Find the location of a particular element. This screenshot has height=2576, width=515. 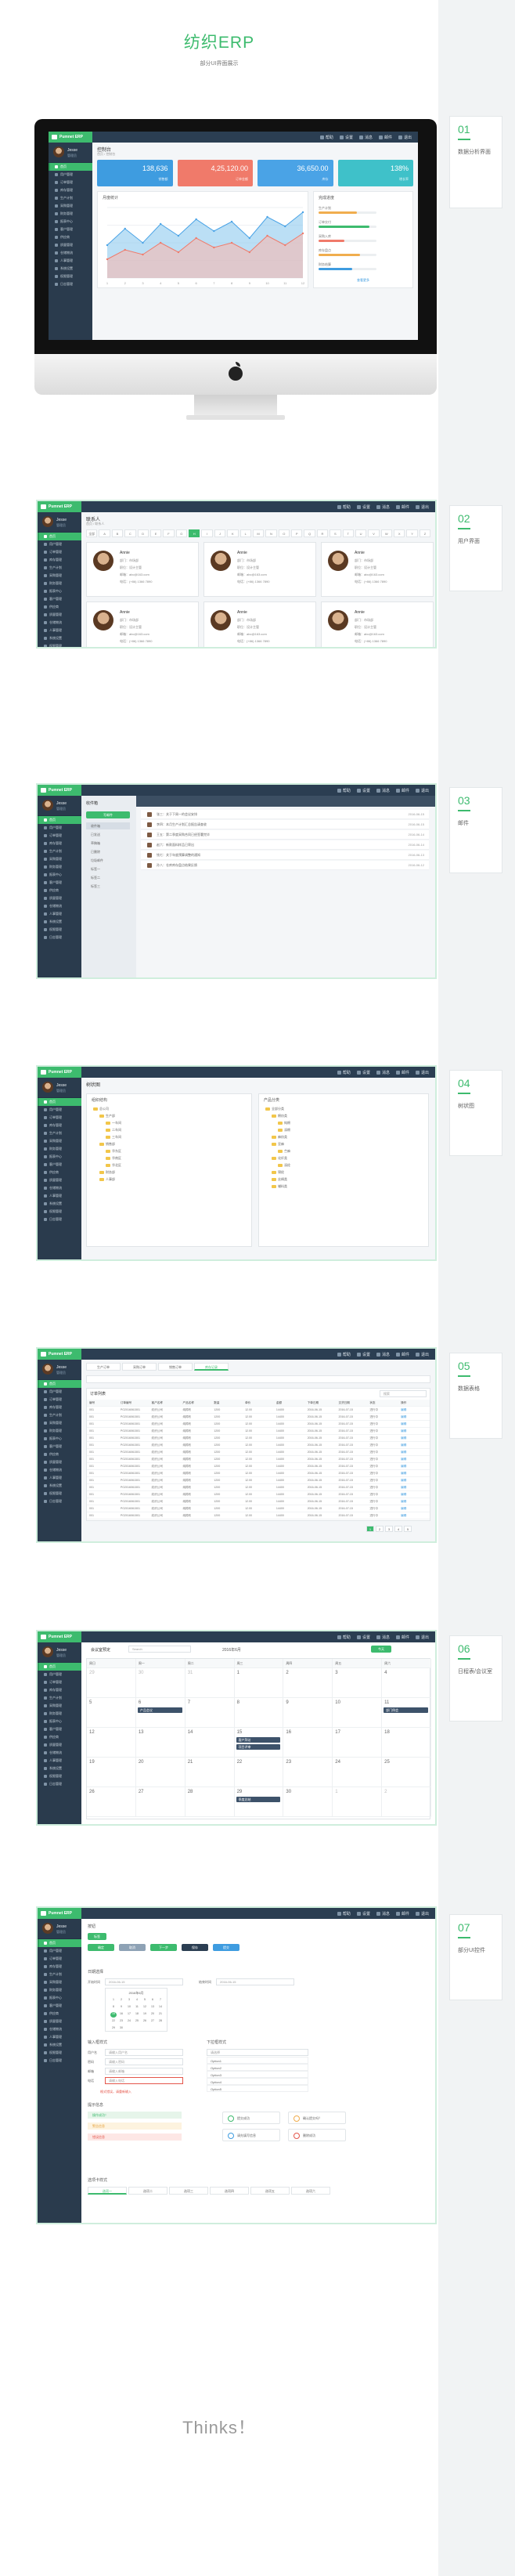

form-field-input: 请输入邮箱 is located at coordinates (144, 2071).